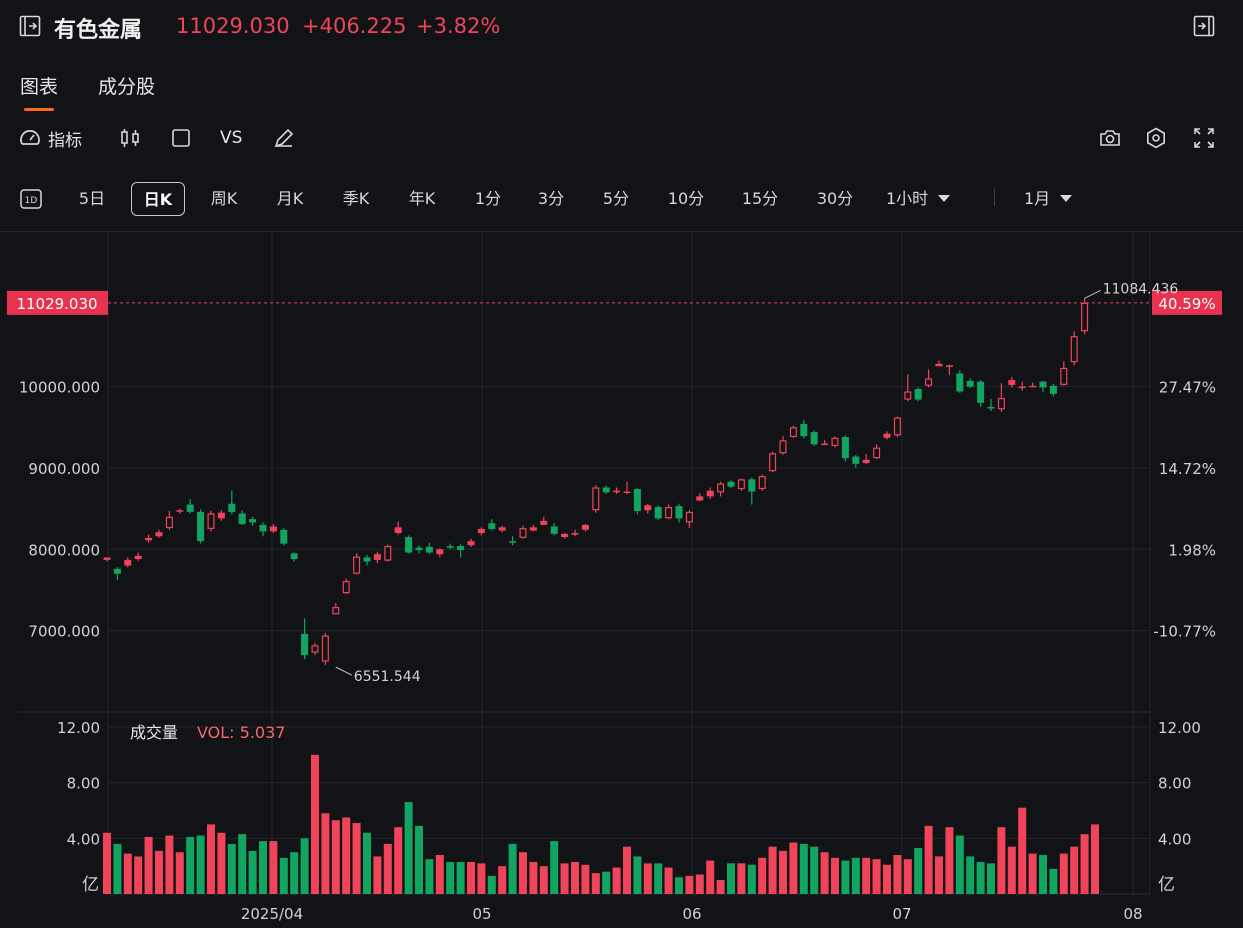 The height and width of the screenshot is (928, 1243). Describe the element at coordinates (1092, 294) in the screenshot. I see `max-pointer` at that location.